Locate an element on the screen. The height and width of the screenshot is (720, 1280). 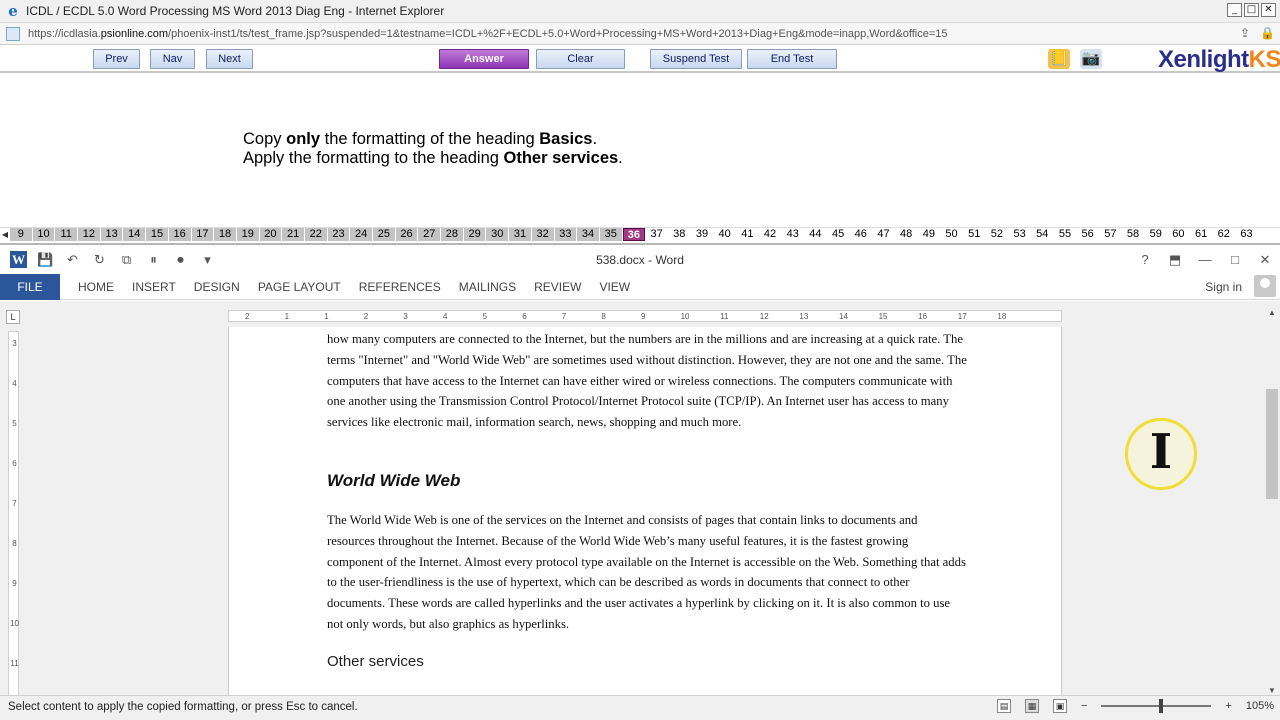
sign-in-link: Sign in is located at coordinates (1223, 287).